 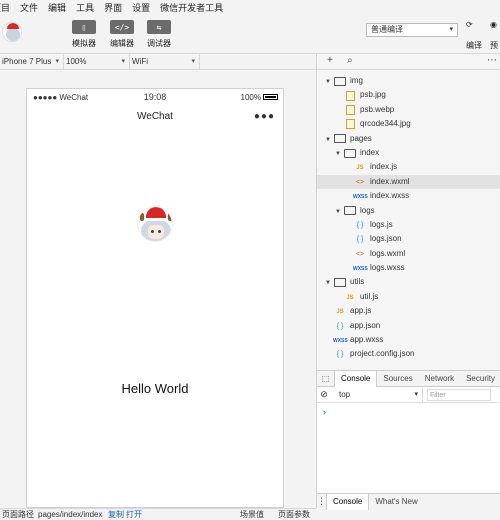 What do you see at coordinates (13, 26) in the screenshot?
I see `avatar-hat` at bounding box center [13, 26].